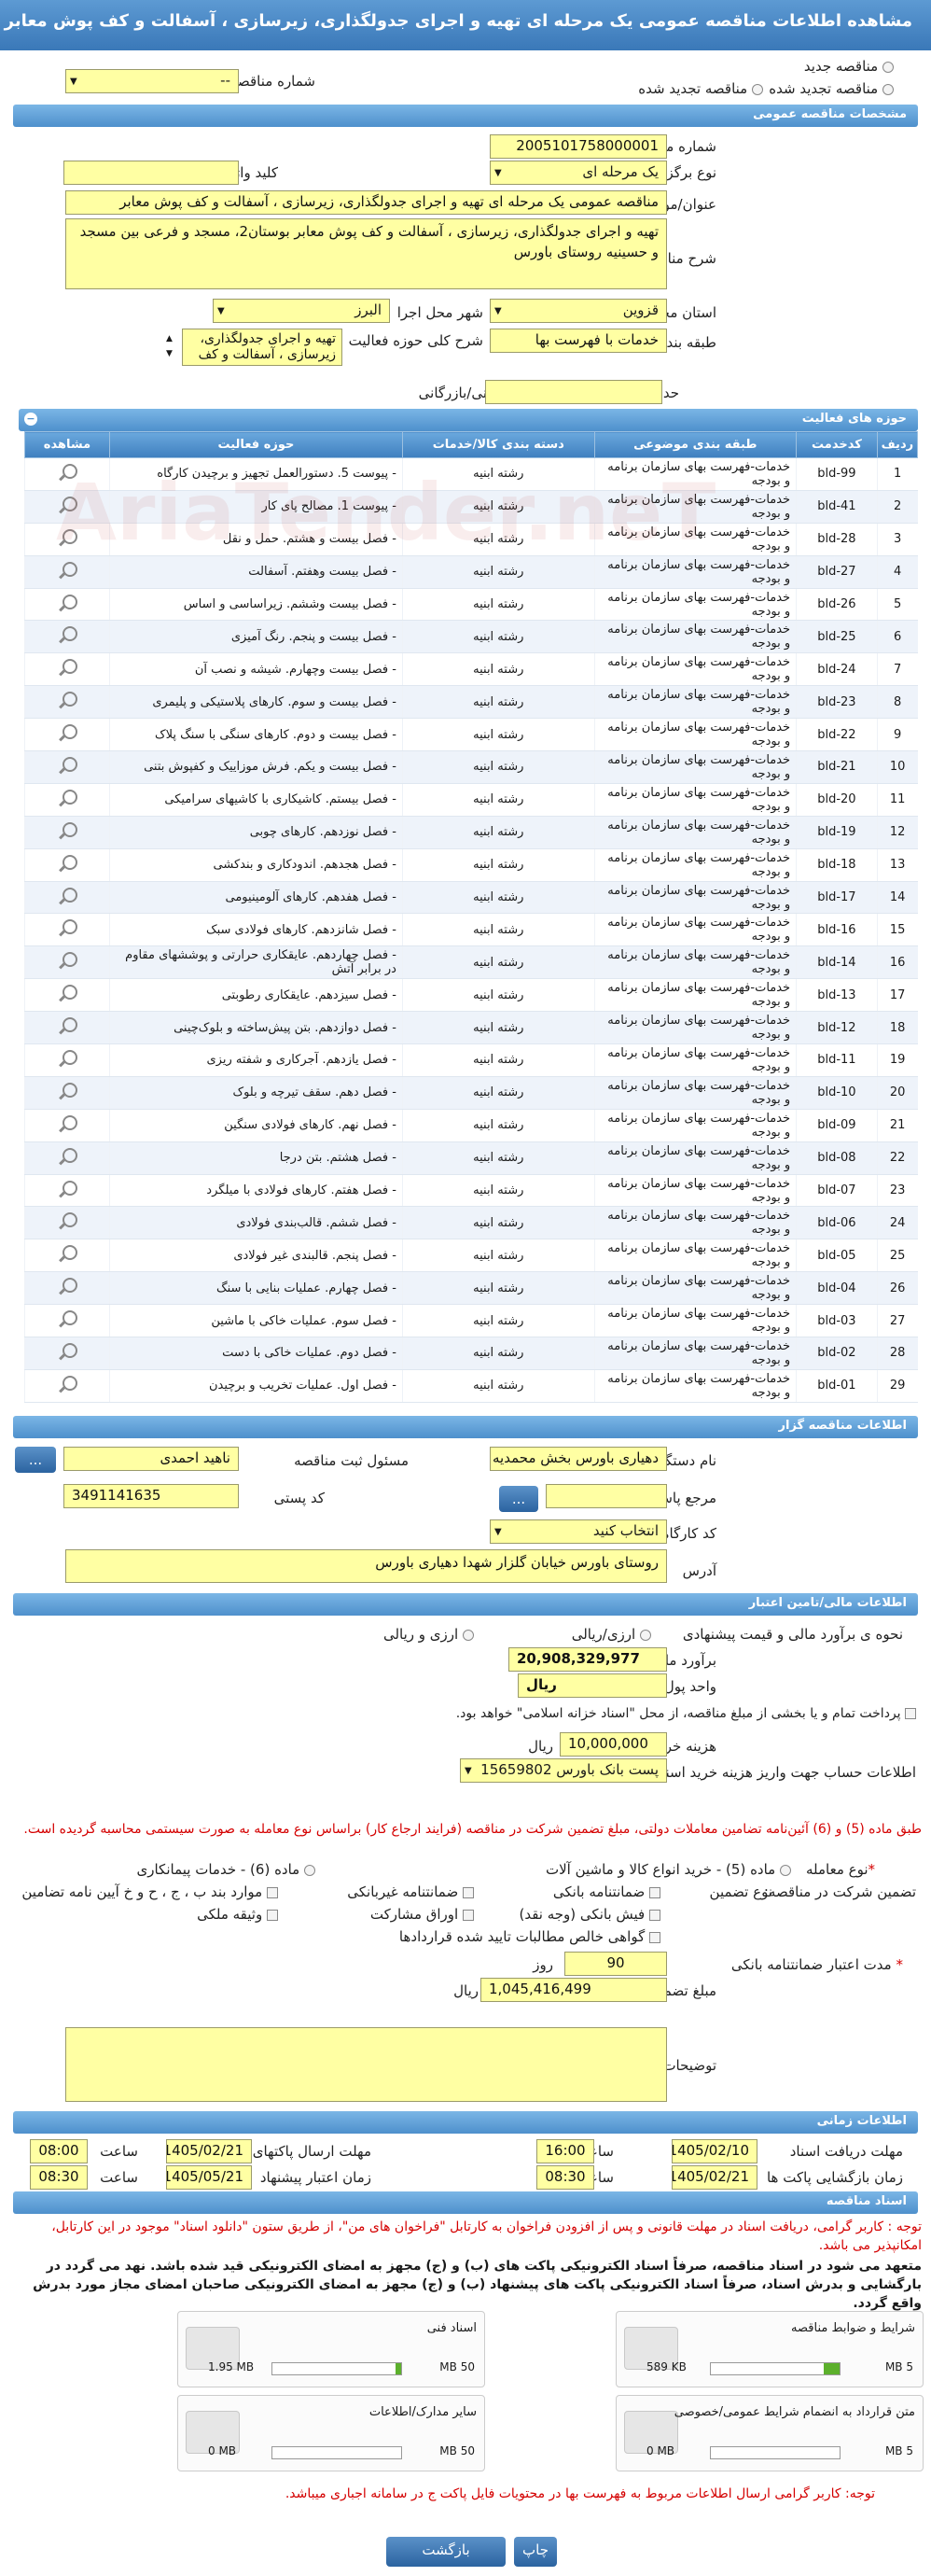 Image resolution: width=931 pixels, height=2576 pixels. I want to click on col-row: ردیف, so click(897, 444).